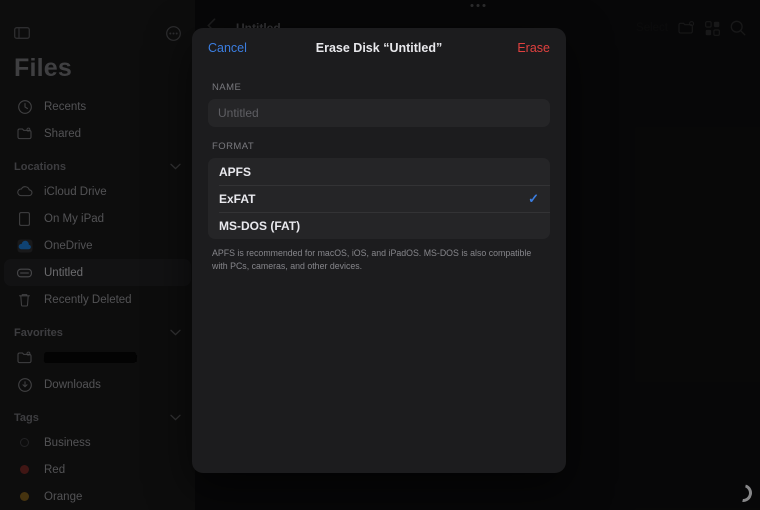 This screenshot has width=760, height=510. What do you see at coordinates (379, 113) in the screenshot?
I see `disk-name-input` at bounding box center [379, 113].